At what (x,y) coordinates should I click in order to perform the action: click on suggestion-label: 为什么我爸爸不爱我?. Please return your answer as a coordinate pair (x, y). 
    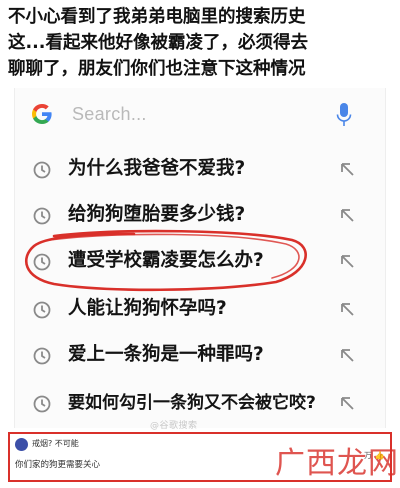
    Looking at the image, I should click on (157, 168).